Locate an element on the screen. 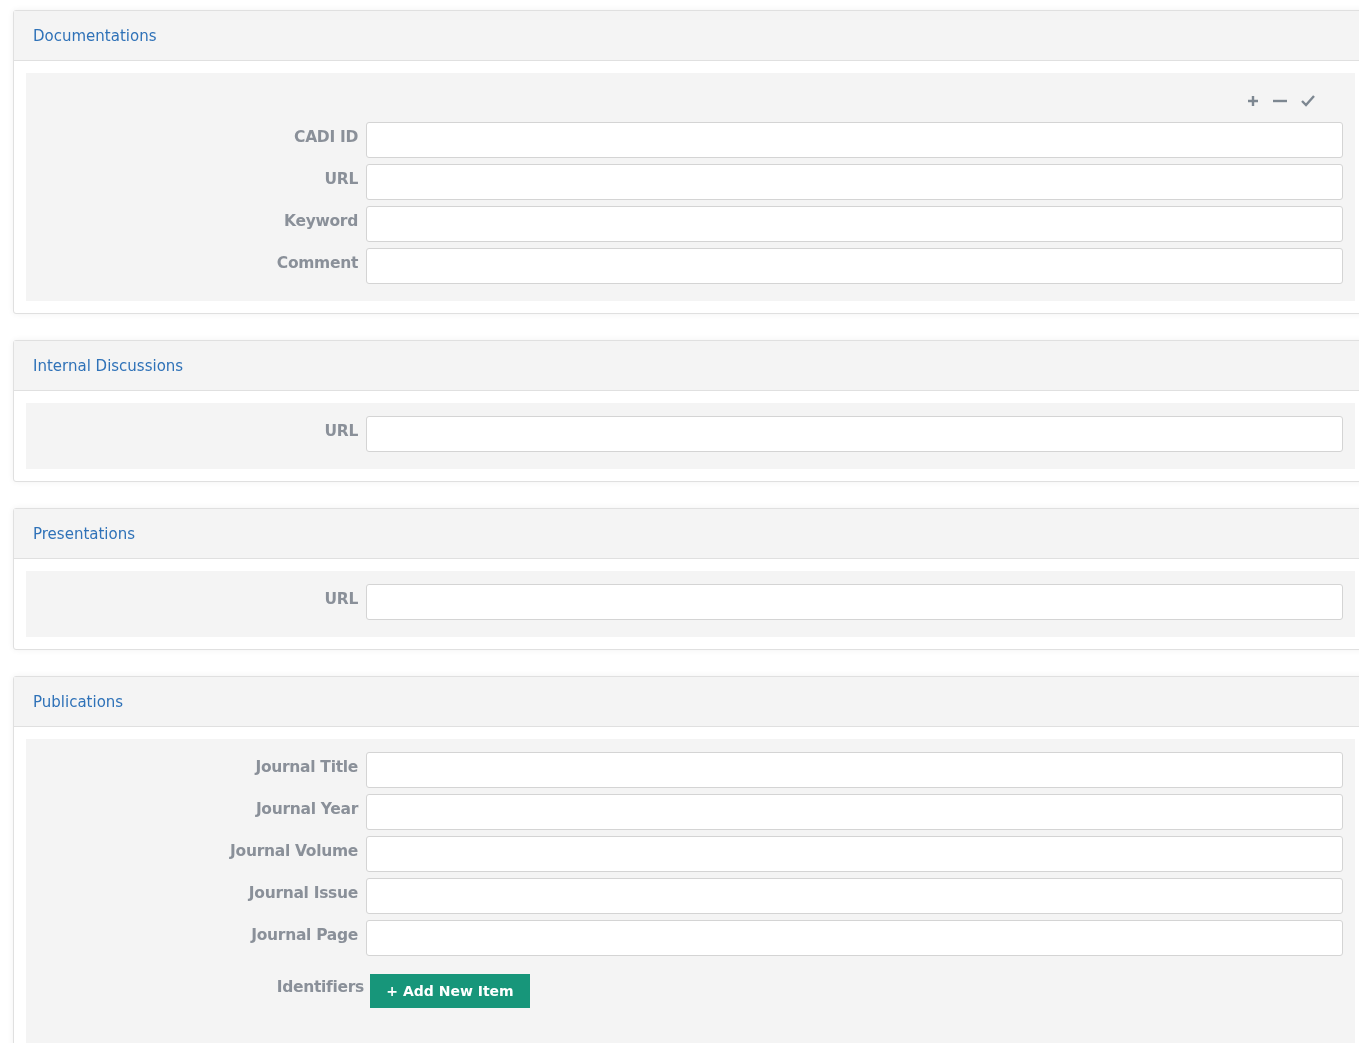 The image size is (1359, 1043). field-label: Journal Page is located at coordinates (304, 934).